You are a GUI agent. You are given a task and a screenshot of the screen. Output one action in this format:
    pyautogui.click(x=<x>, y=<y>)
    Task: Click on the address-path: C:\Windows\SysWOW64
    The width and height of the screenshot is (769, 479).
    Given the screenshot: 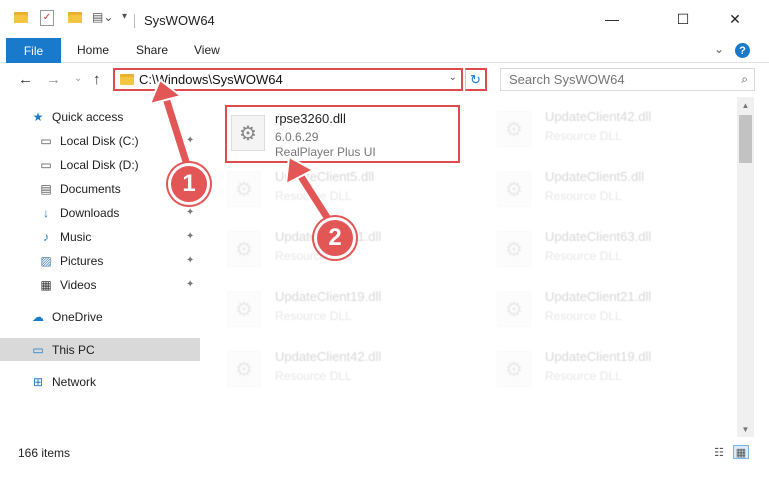 What is the action you would take?
    pyautogui.click(x=211, y=79)
    